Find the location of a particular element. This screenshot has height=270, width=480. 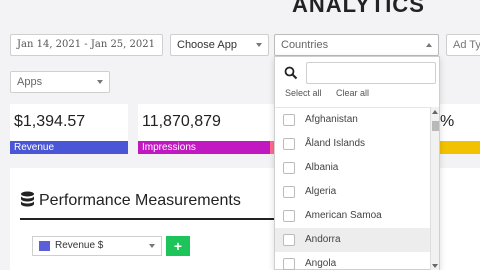

add-metric-button: + is located at coordinates (178, 246).